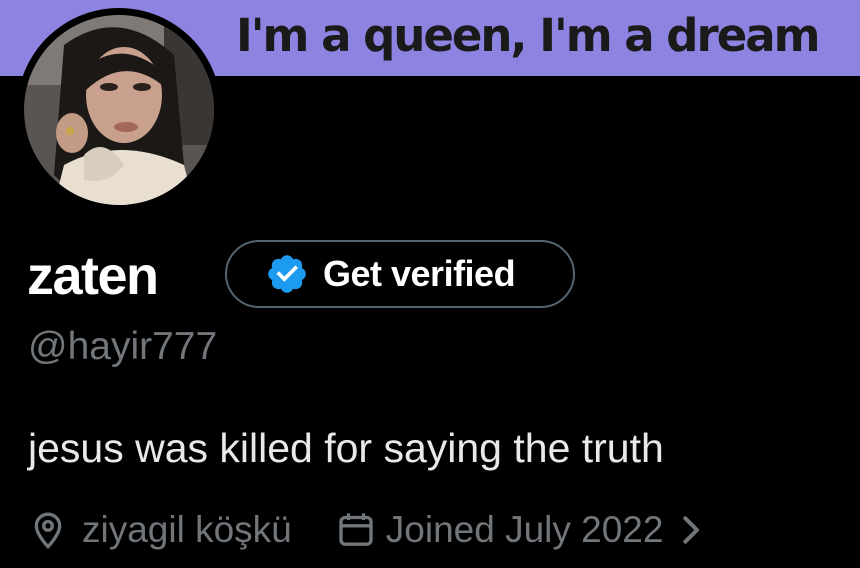  I want to click on joined-date-item: Joined July 2022, so click(498, 530).